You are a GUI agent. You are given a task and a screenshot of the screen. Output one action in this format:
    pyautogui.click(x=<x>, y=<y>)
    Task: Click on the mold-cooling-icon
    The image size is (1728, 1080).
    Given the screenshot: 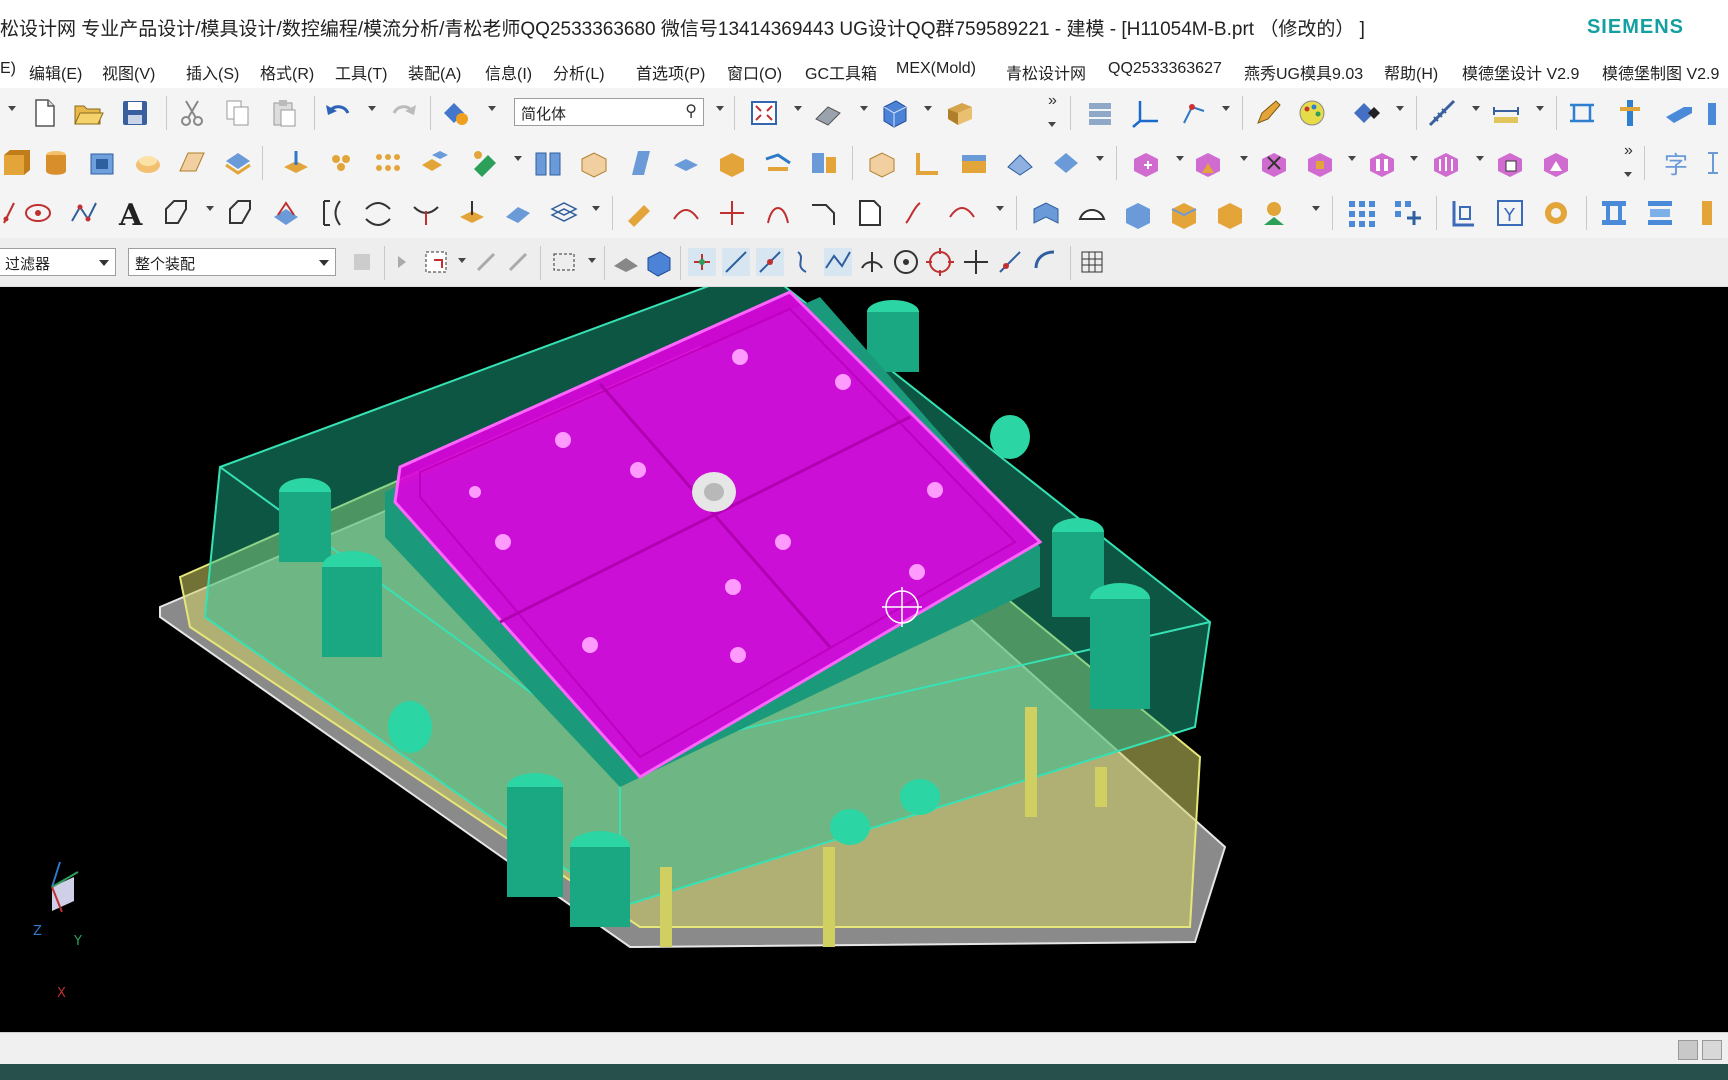 What is the action you would take?
    pyautogui.click(x=1382, y=163)
    